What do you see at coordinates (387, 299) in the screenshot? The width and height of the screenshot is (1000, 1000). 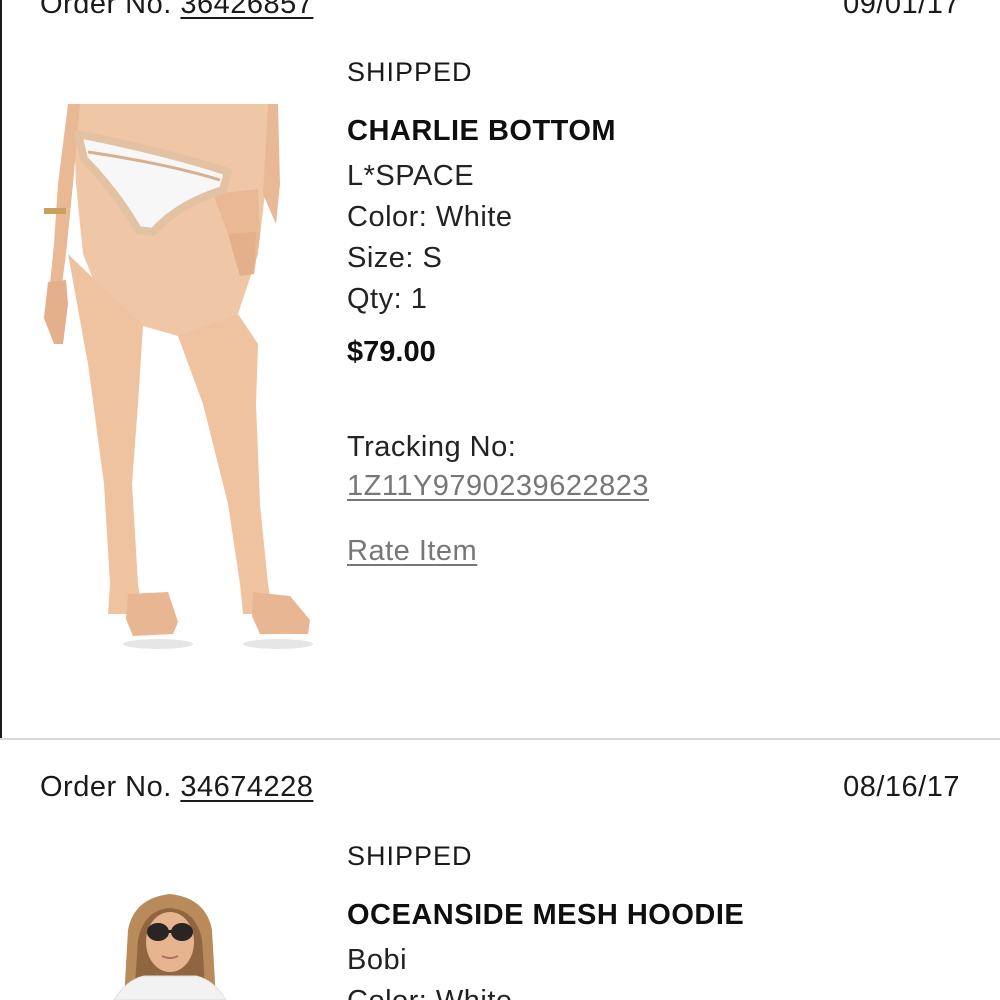 I see `product-qty: Qty: 1` at bounding box center [387, 299].